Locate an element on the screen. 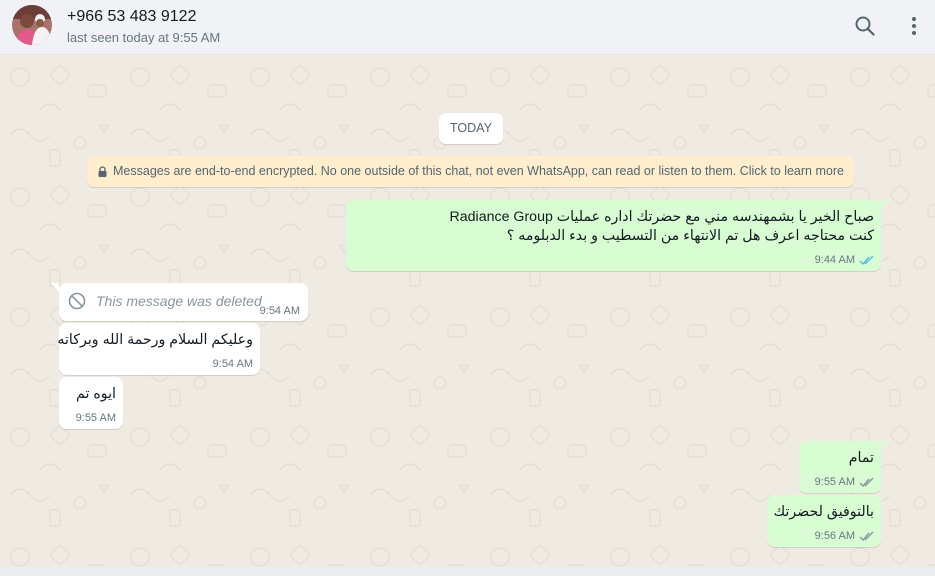 Image resolution: width=935 pixels, height=576 pixels. search-icon is located at coordinates (865, 26).